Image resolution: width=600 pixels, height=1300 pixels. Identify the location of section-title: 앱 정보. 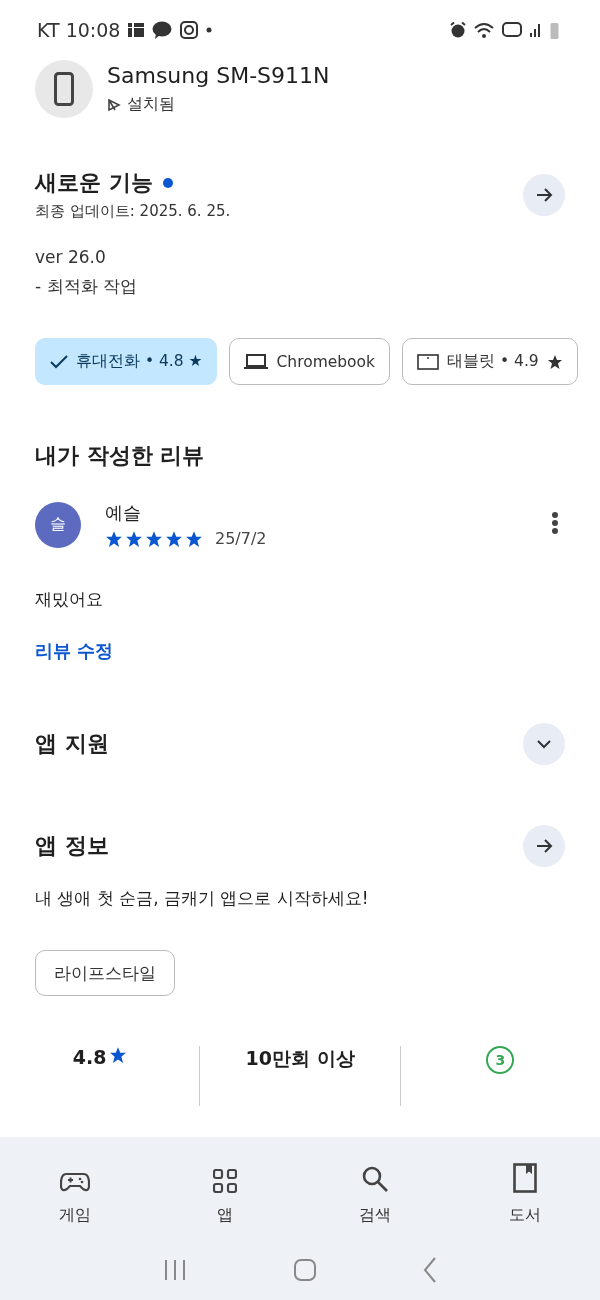
(72, 846).